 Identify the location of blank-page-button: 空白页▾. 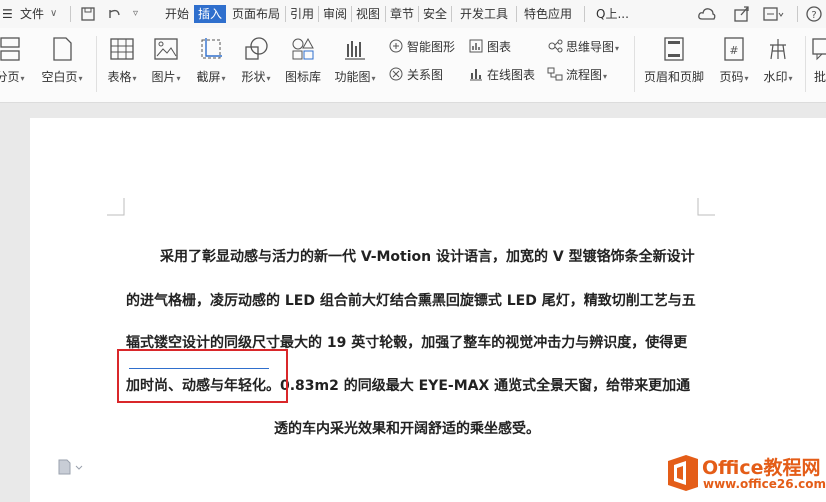
(62, 60).